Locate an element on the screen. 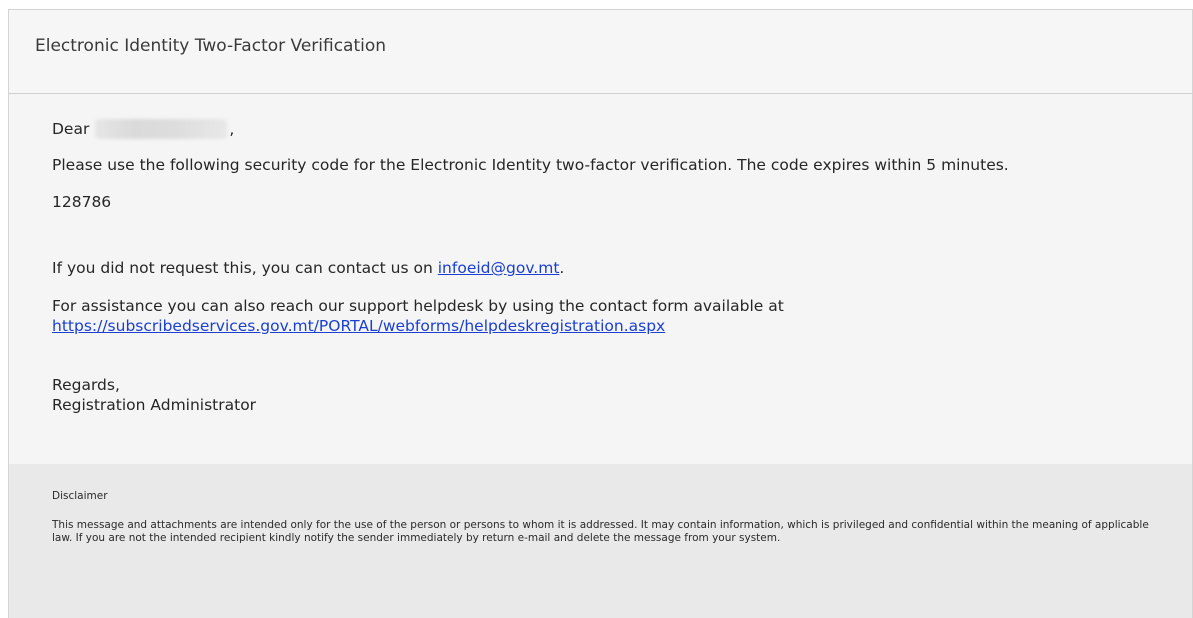 Image resolution: width=1193 pixels, height=618 pixels. redacted-recipient-name is located at coordinates (161, 129).